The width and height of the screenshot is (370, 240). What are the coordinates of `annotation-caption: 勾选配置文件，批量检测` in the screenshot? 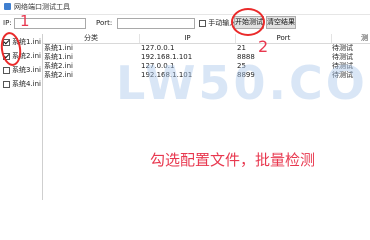 It's located at (233, 160).